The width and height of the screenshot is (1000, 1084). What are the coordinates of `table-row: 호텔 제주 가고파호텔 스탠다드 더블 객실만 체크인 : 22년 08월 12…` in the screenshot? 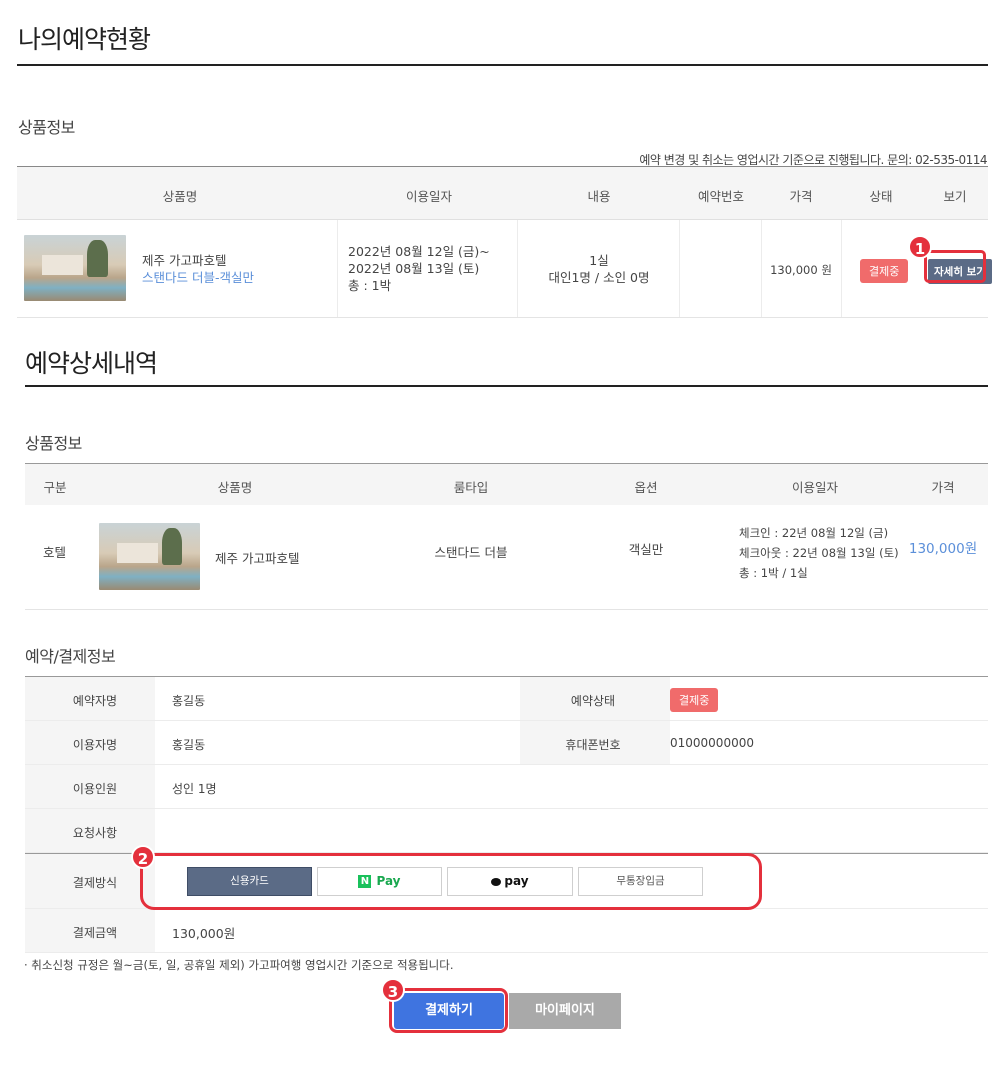 It's located at (506, 557).